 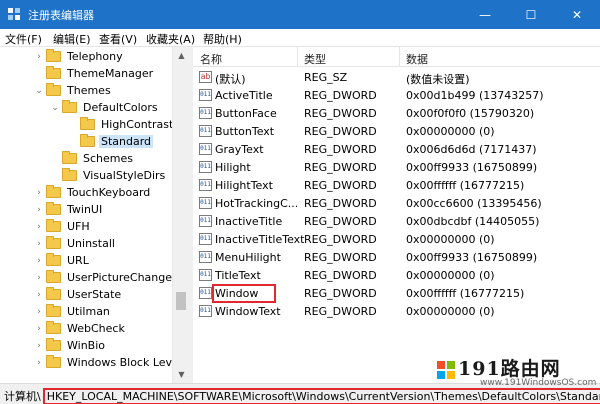 What do you see at coordinates (396, 311) in the screenshot?
I see `value-row: 011 WindowText REG_DWORD 0x00000000 (0)` at bounding box center [396, 311].